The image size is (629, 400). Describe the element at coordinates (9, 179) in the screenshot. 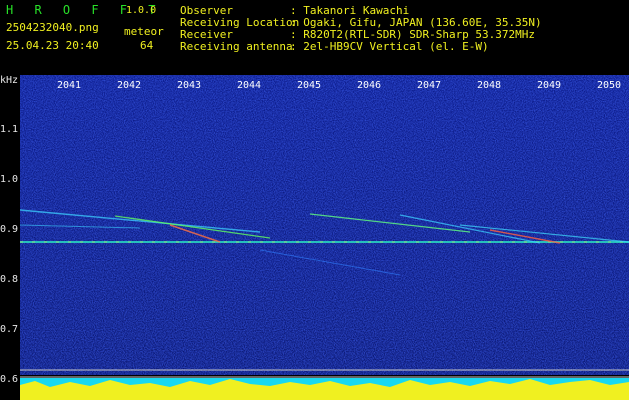

I see `y-tick-label: 1.0` at that location.